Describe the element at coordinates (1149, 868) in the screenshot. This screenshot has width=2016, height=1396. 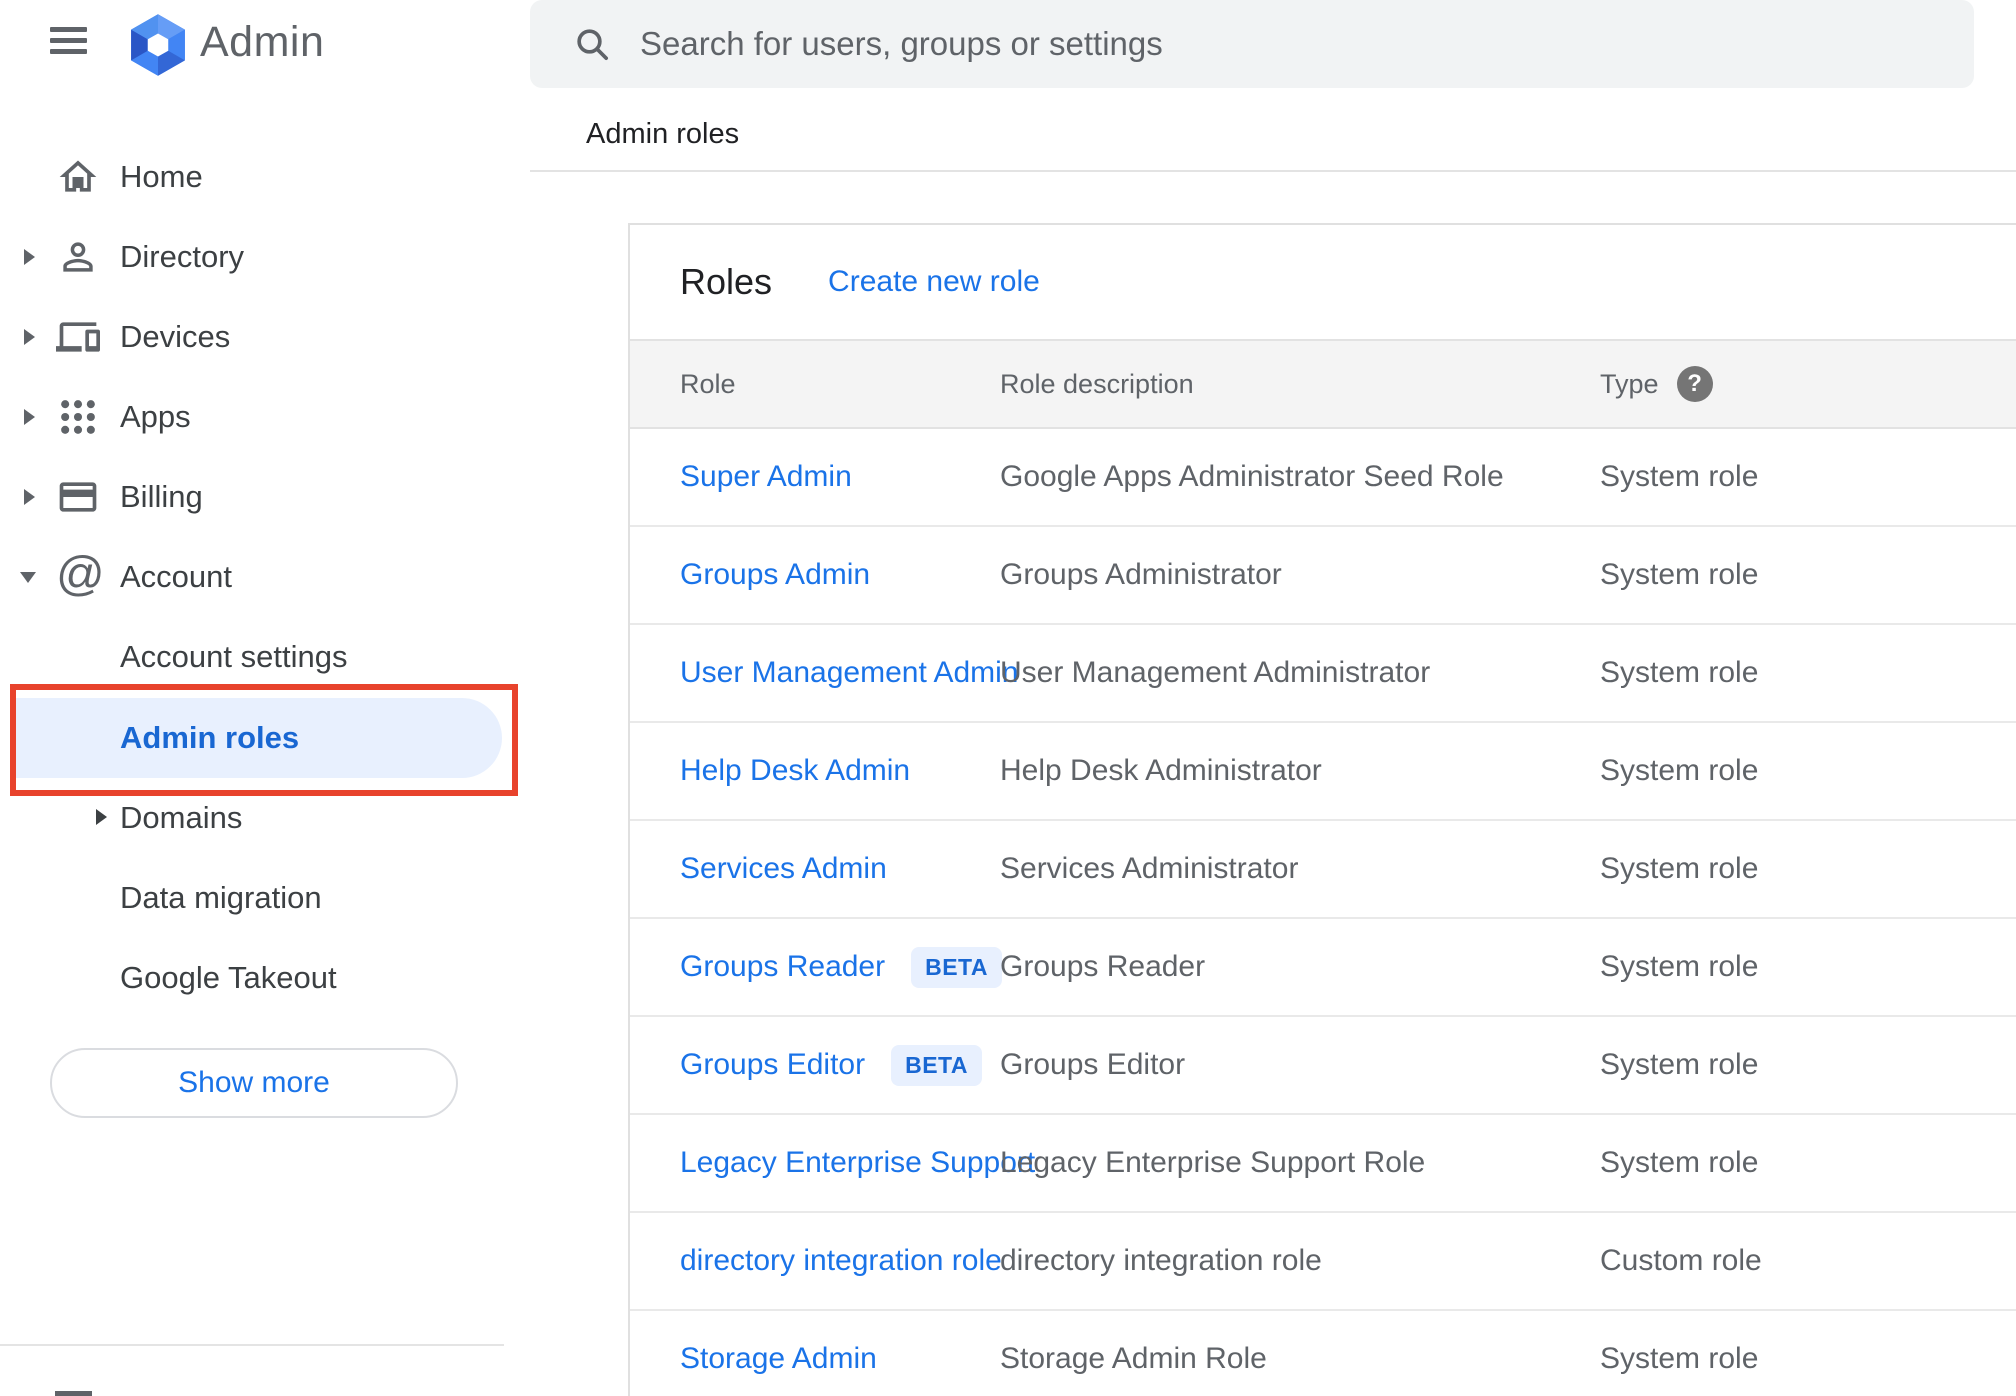
I see `role-description: Services Administrator` at that location.